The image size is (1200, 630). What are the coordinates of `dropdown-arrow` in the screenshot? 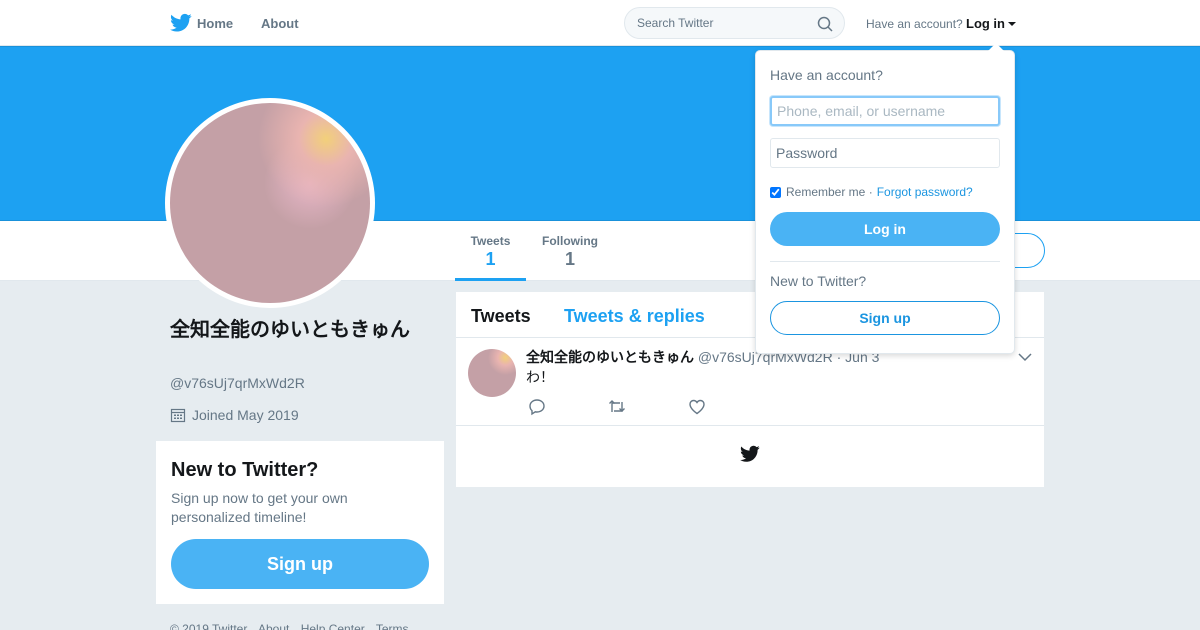 It's located at (996, 47).